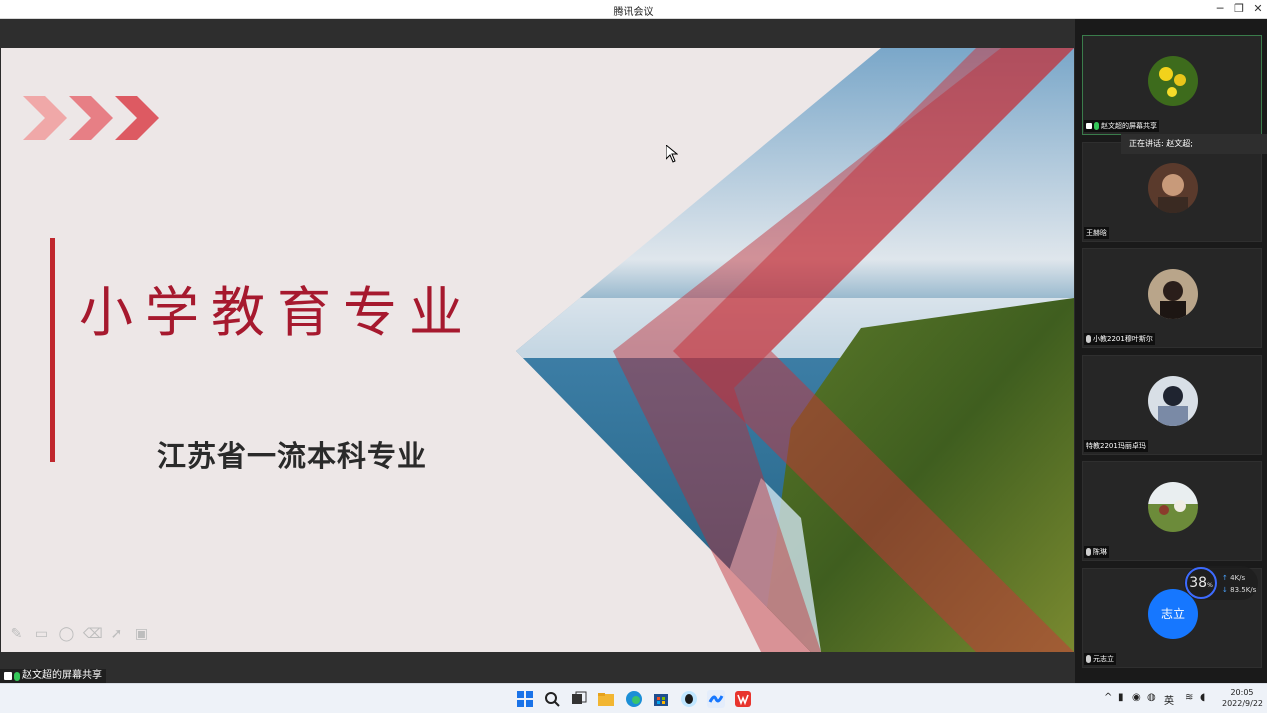  What do you see at coordinates (1221, 583) in the screenshot?
I see `network-monitor-widget: 38% ↑ 4K/s ↓ 83.5K/s` at bounding box center [1221, 583].